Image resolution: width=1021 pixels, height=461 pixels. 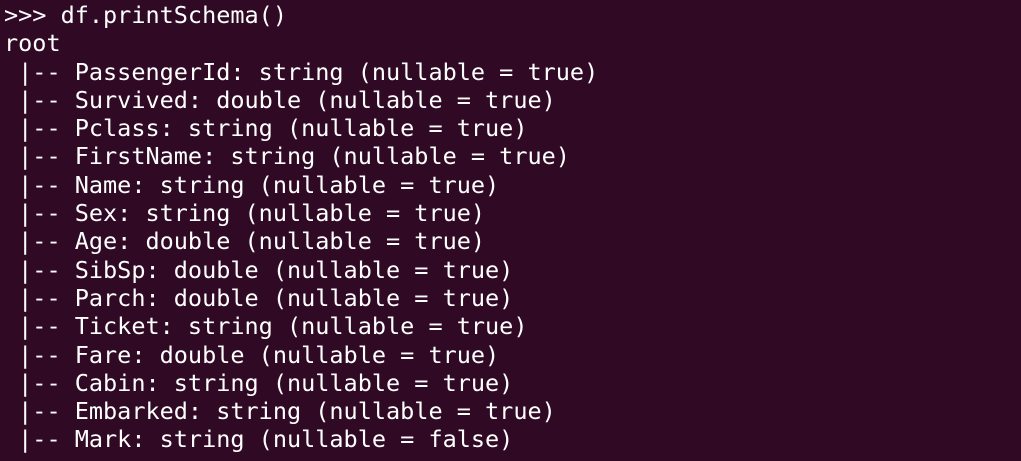 What do you see at coordinates (512, 15) in the screenshot?
I see `command-line: >>> df.printSchema()` at bounding box center [512, 15].